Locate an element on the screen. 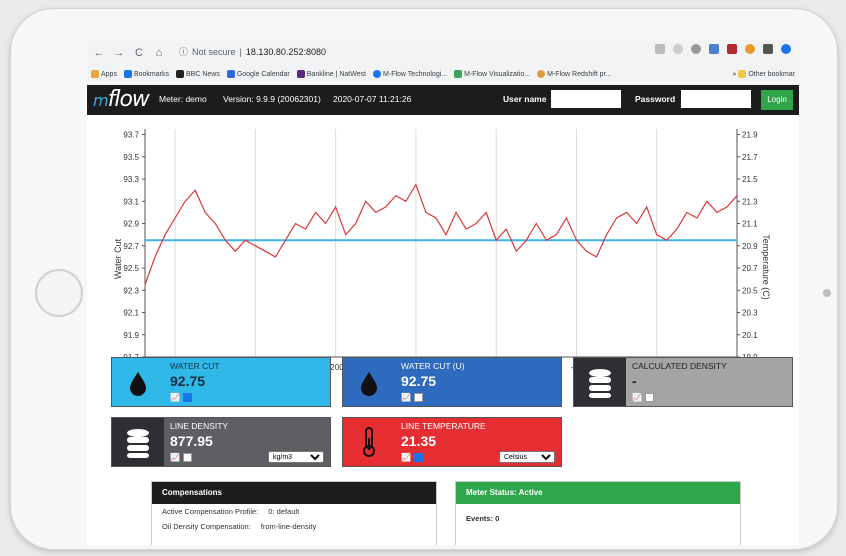 The image size is (846, 556). metric-value: 877.95 is located at coordinates (191, 441).